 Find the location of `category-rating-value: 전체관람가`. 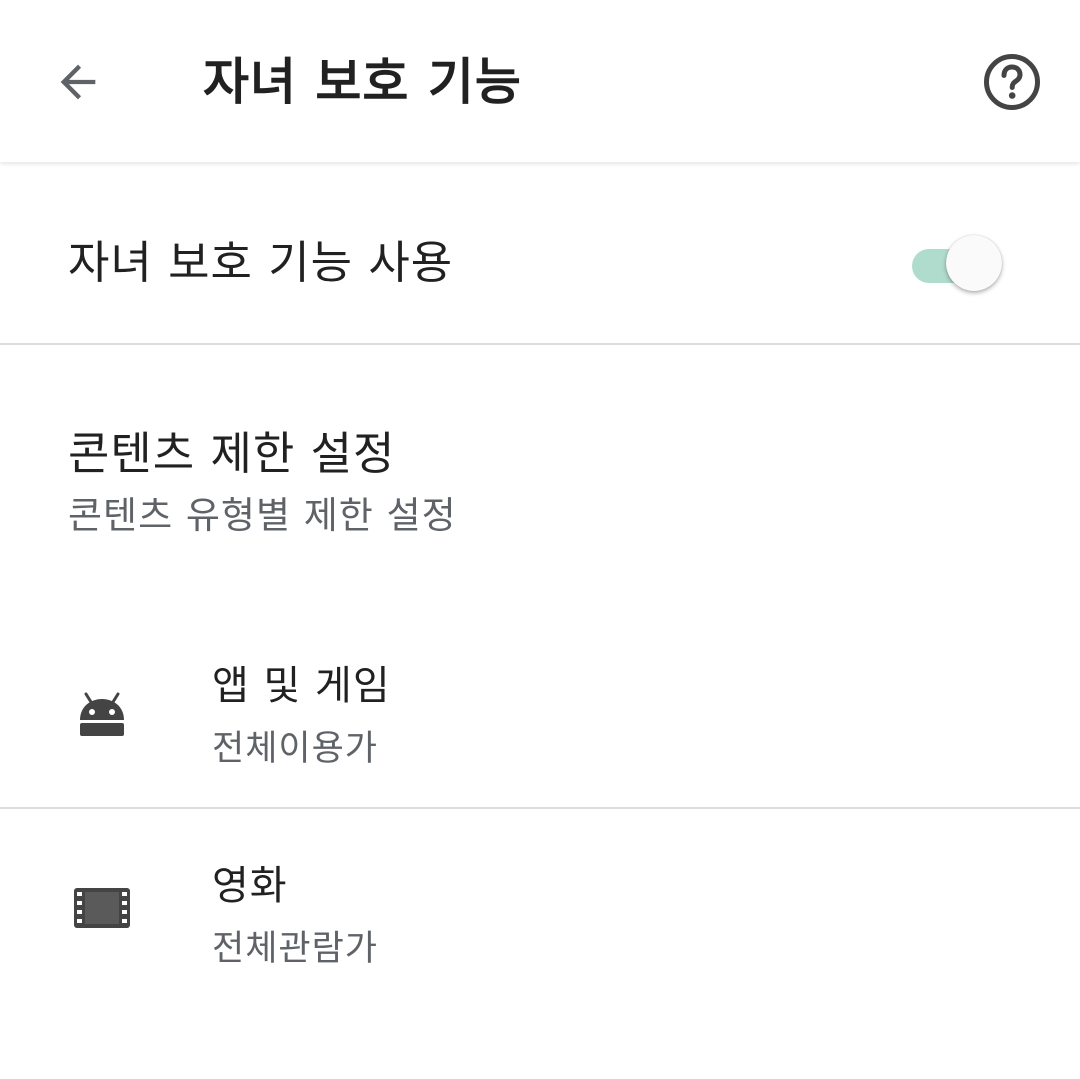

category-rating-value: 전체관람가 is located at coordinates (295, 949).